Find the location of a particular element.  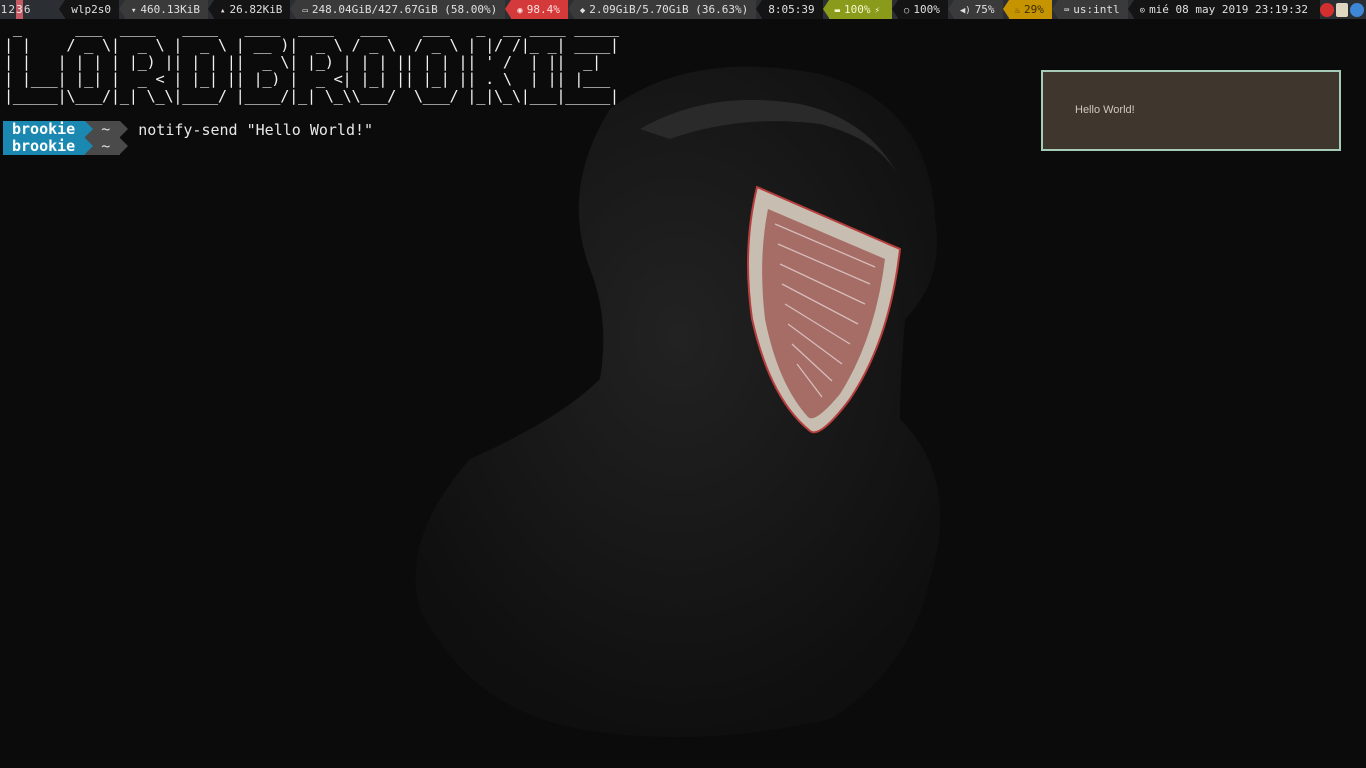

volume: ◀) 75% is located at coordinates (975, 9).